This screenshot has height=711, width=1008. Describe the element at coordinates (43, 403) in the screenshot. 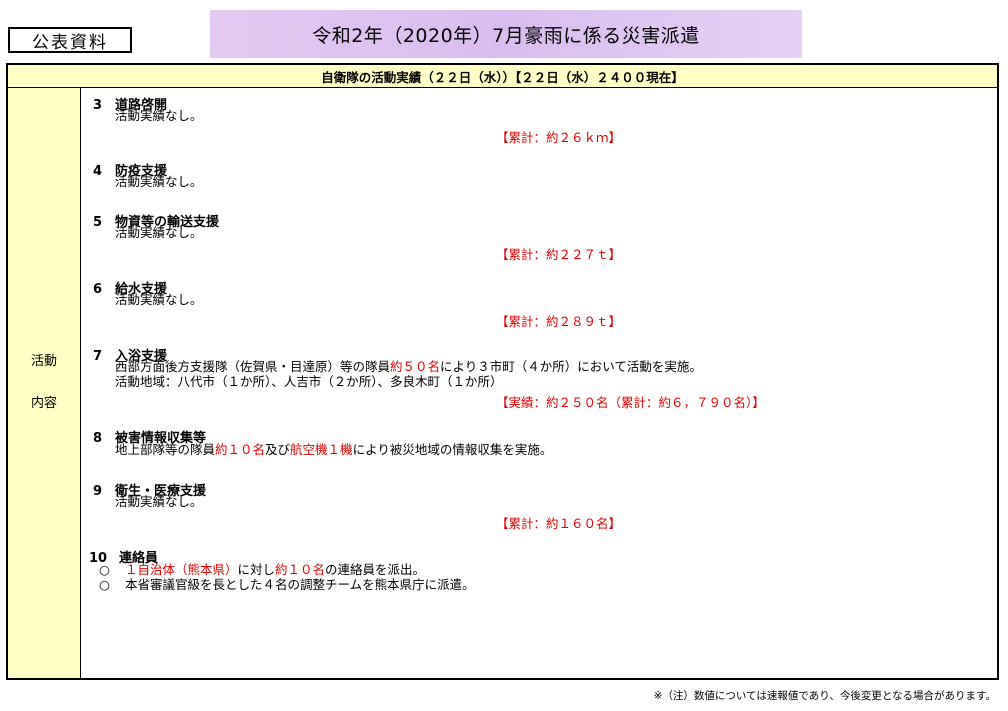

I see `side-label-content: 内容` at that location.